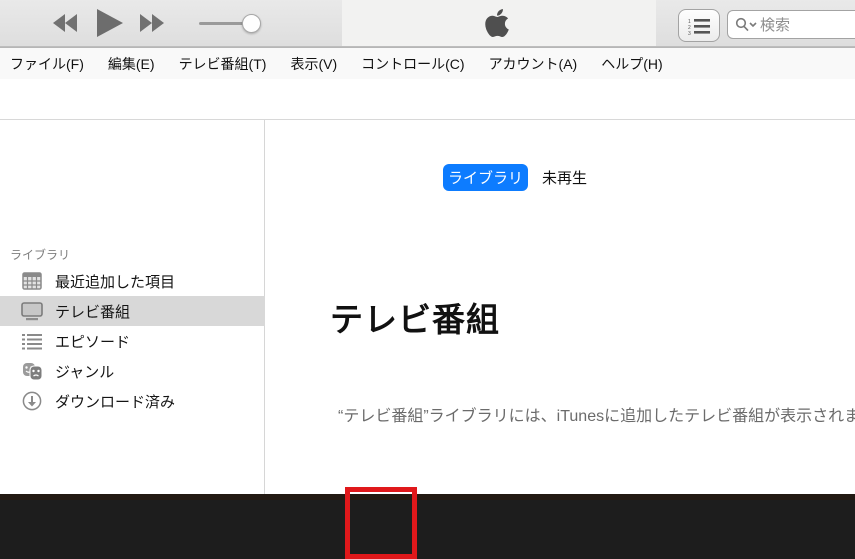  I want to click on tv-icon, so click(32, 311).